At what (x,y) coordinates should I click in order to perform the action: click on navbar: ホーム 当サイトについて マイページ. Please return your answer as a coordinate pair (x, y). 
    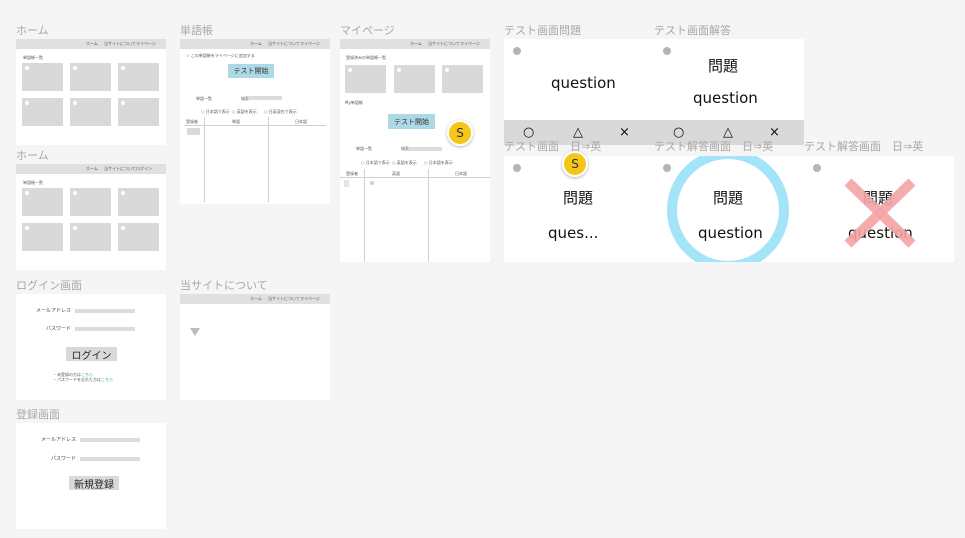
    Looking at the image, I should click on (255, 44).